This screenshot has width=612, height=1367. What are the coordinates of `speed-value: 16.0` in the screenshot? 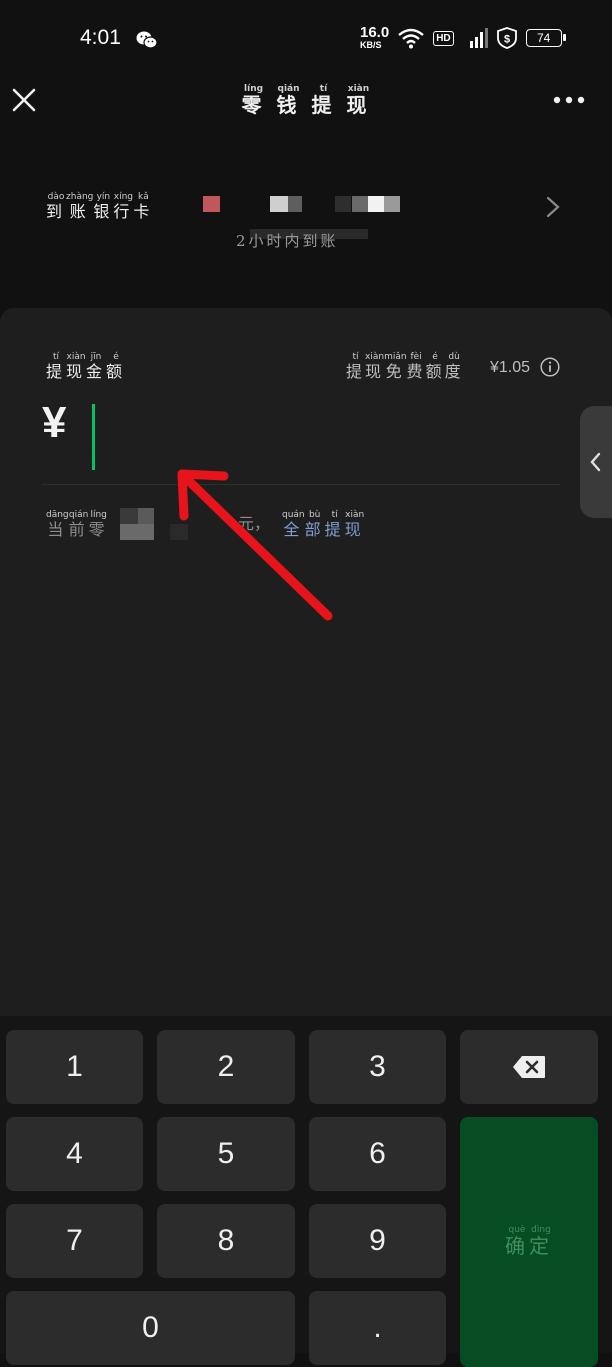 It's located at (375, 32).